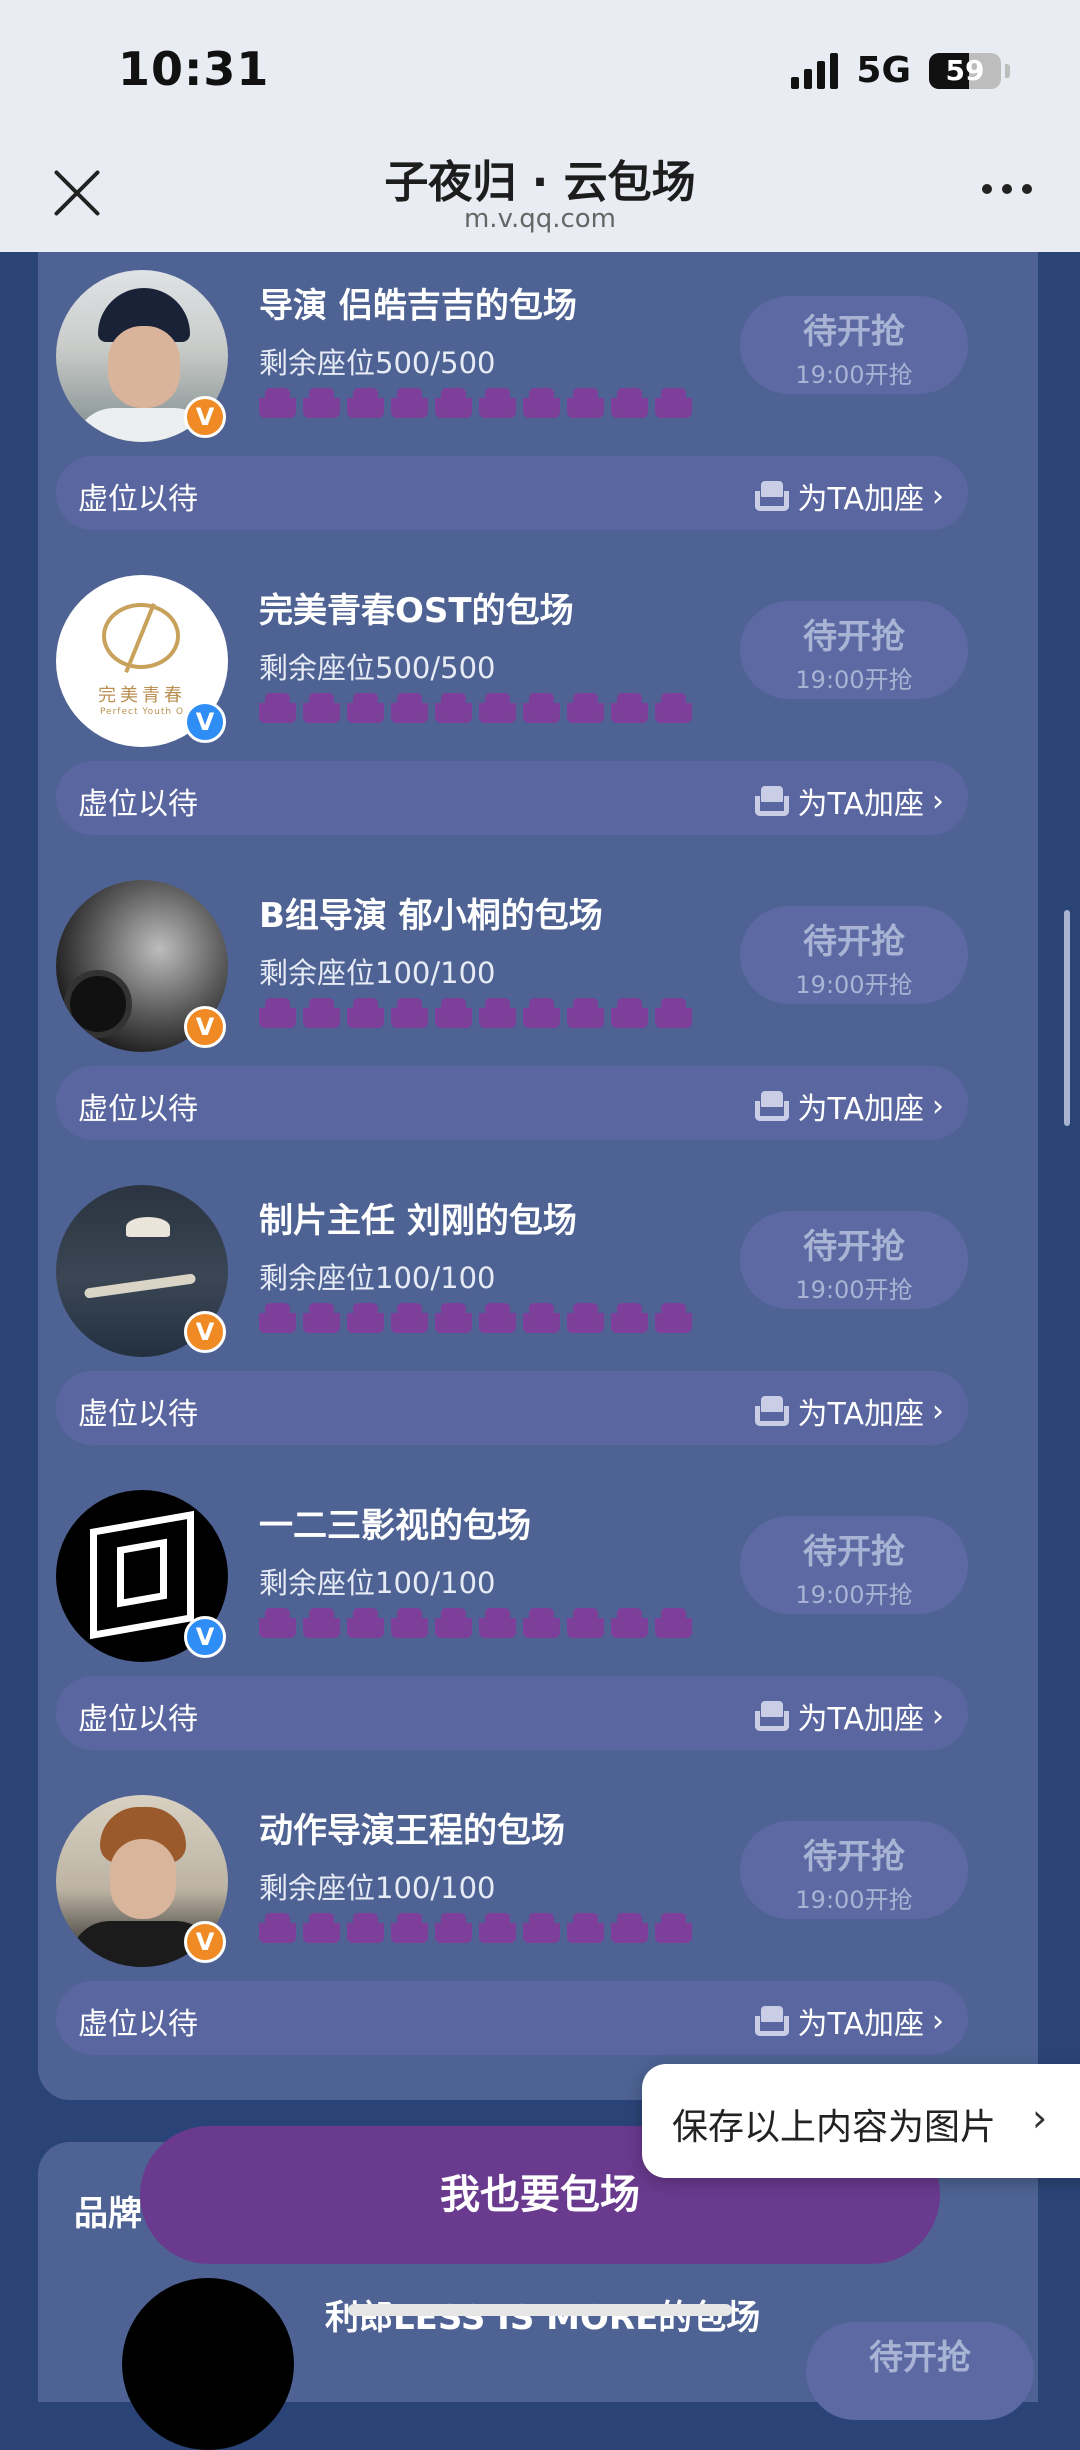 The height and width of the screenshot is (2450, 1080). I want to click on grab-button: 待开抢, so click(920, 2371).